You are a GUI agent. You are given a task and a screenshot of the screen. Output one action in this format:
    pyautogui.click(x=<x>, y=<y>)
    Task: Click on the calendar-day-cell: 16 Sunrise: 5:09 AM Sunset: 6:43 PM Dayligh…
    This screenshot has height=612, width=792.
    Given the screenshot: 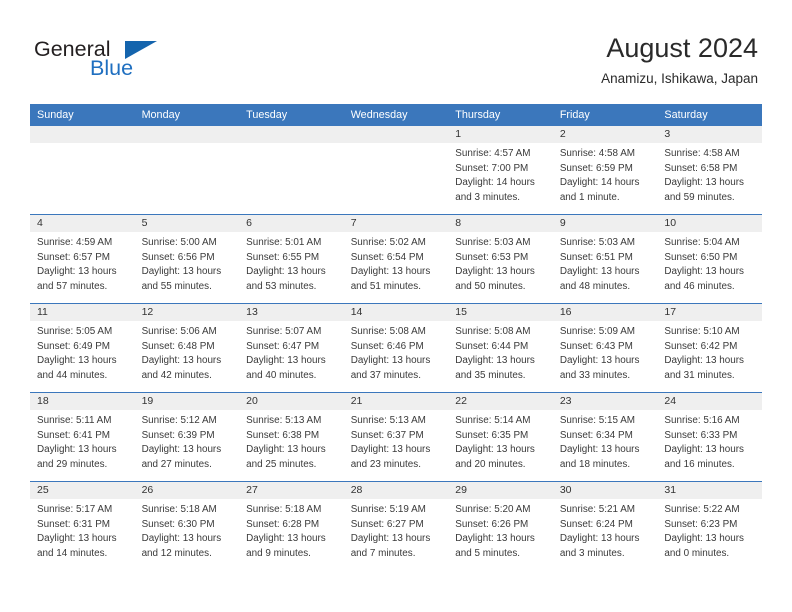 What is the action you would take?
    pyautogui.click(x=605, y=348)
    